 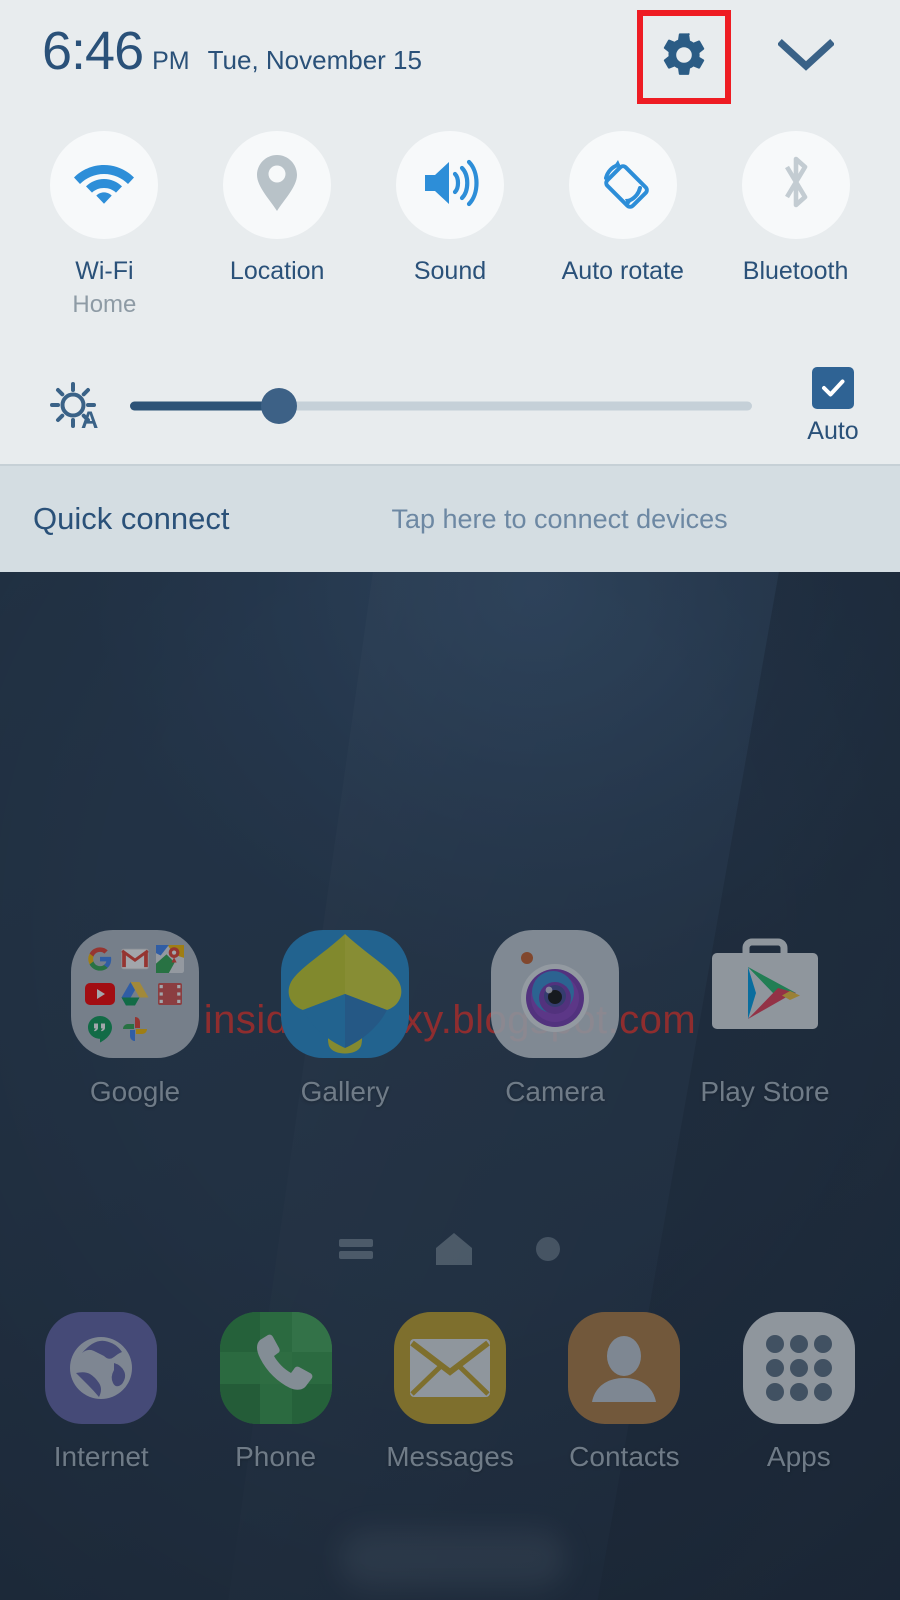 I want to click on svg-text: A, so click(x=89, y=420).